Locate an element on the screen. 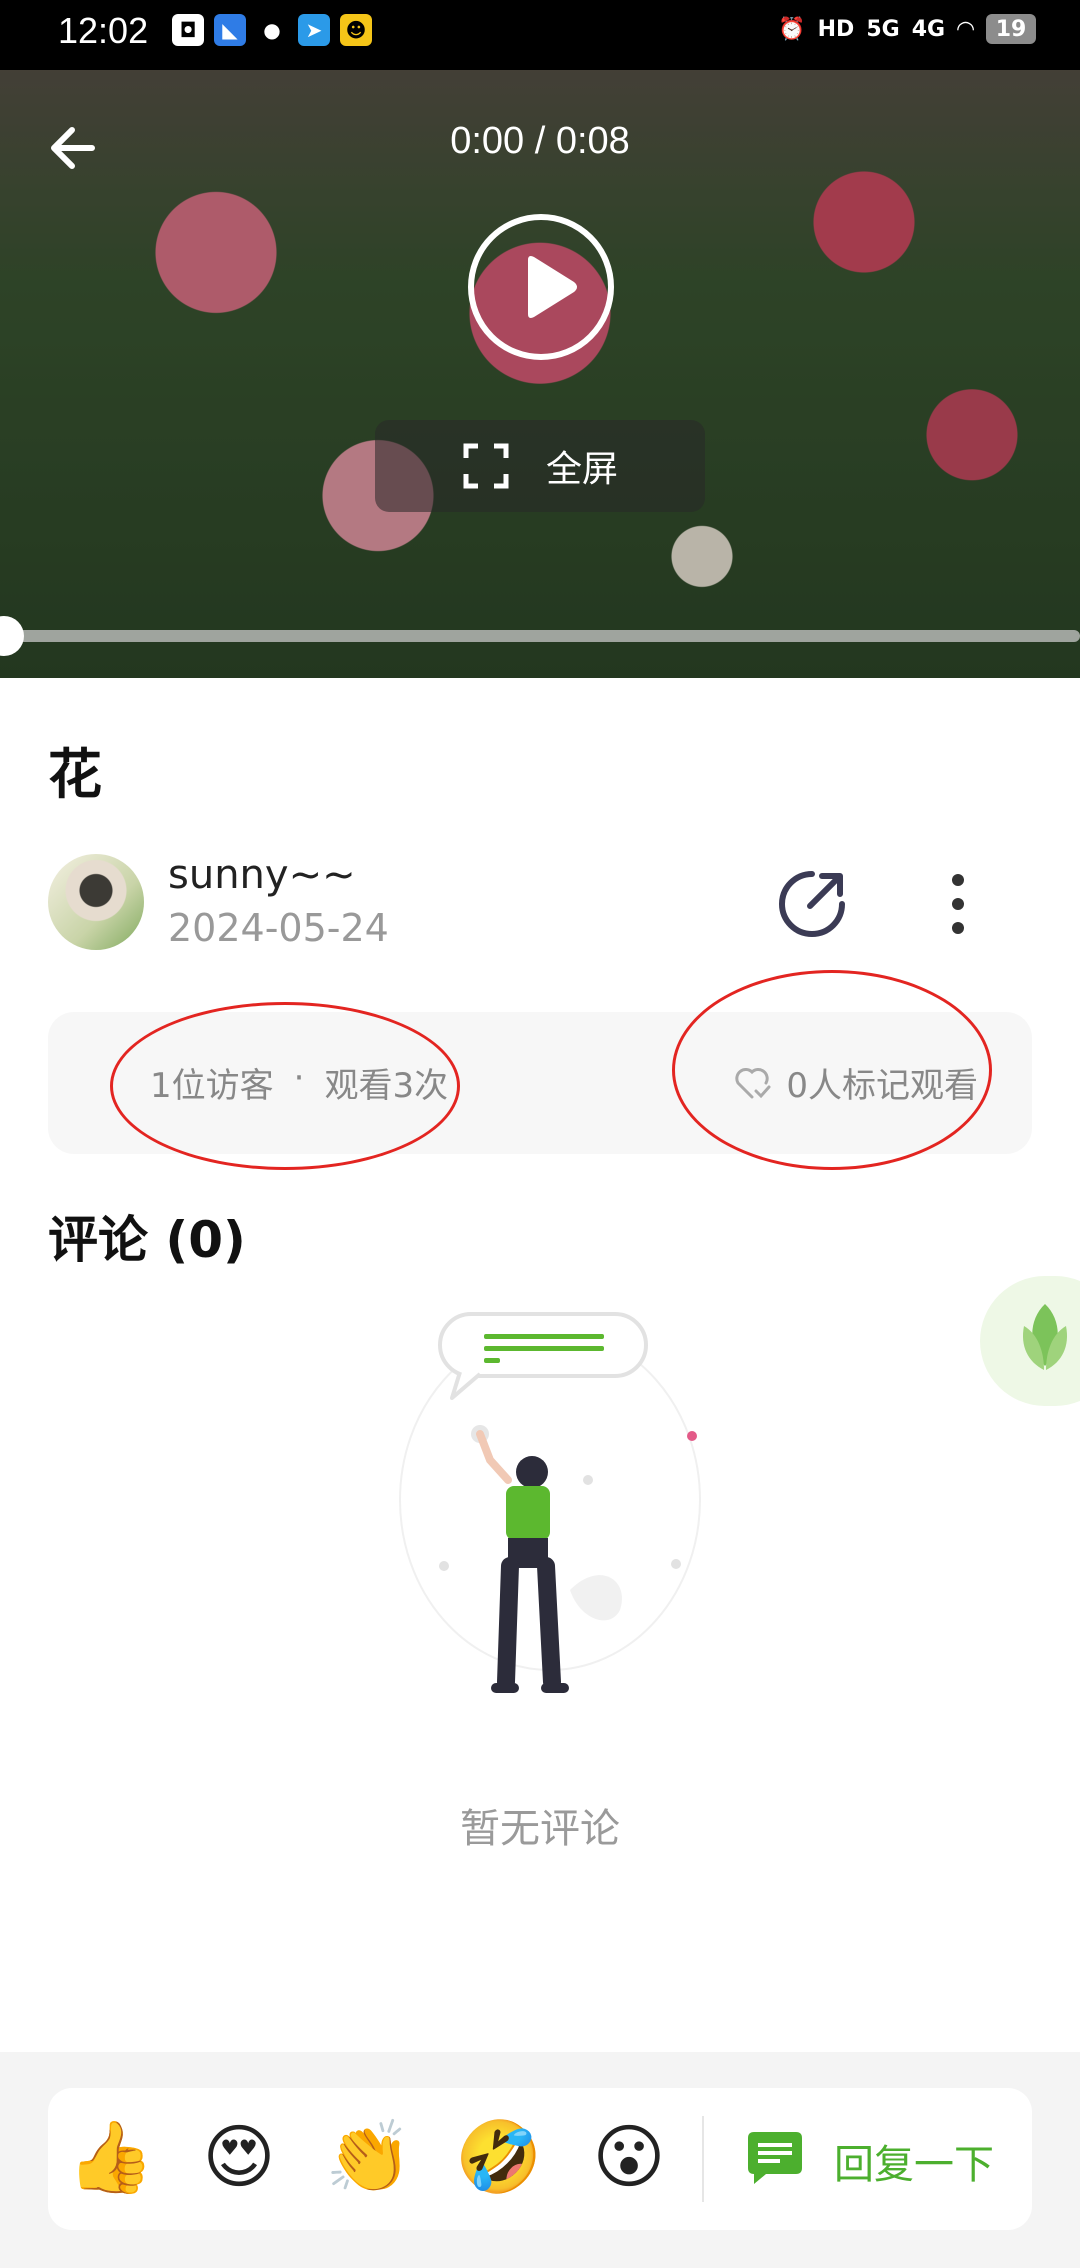 Image resolution: width=1080 pixels, height=2268 pixels. thumbs-up-emoji-button: 👍 is located at coordinates (111, 2157).